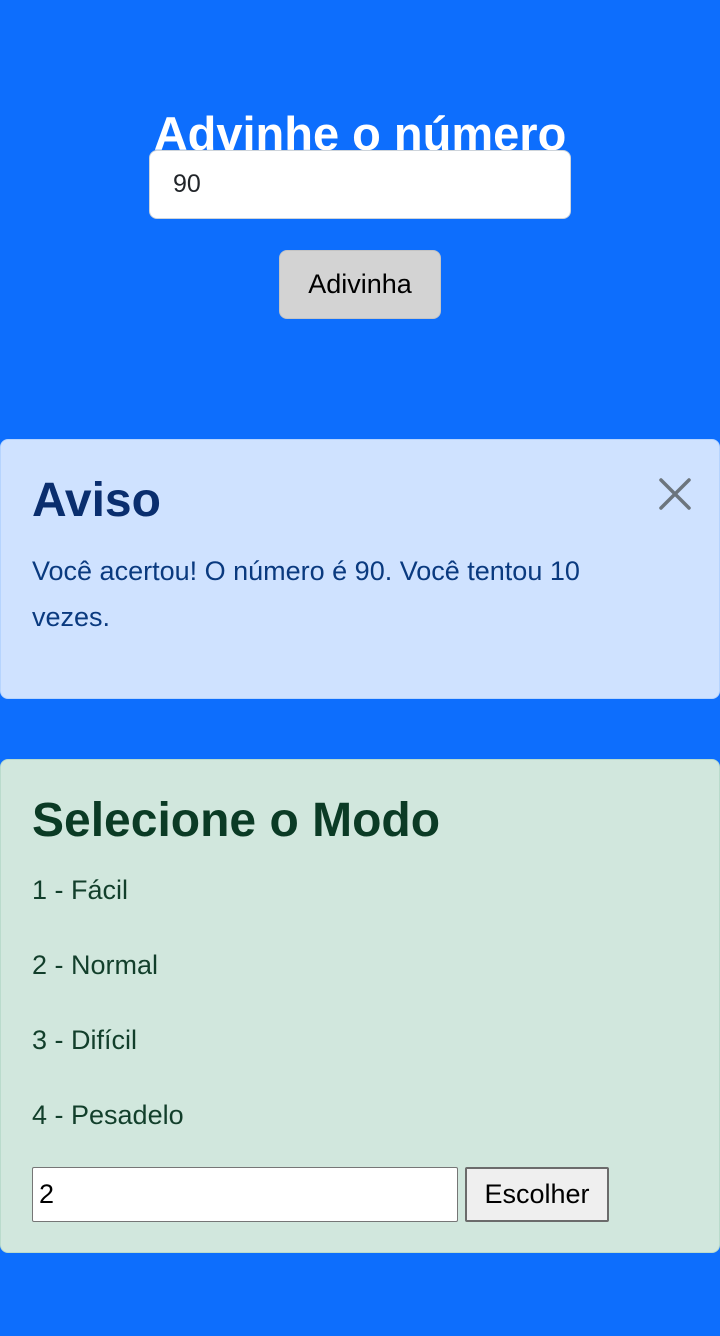 This screenshot has width=720, height=1336. What do you see at coordinates (85, 1040) in the screenshot?
I see `mode-option-hard: 3 - Difícil` at bounding box center [85, 1040].